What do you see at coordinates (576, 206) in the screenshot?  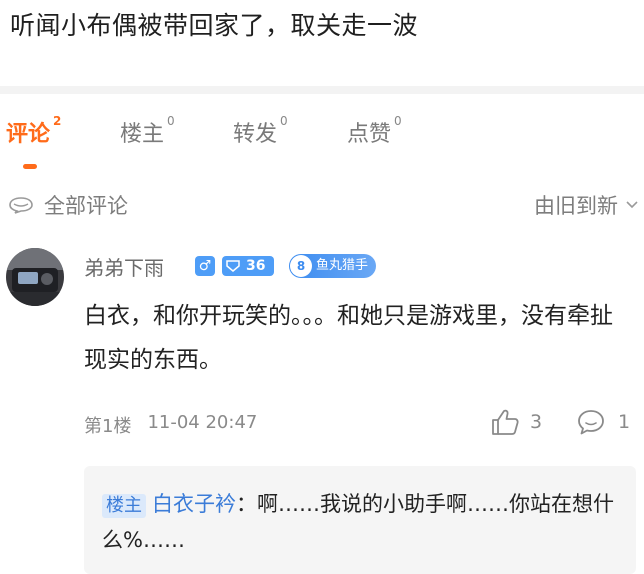 I see `sort-order-label: 由旧到新` at bounding box center [576, 206].